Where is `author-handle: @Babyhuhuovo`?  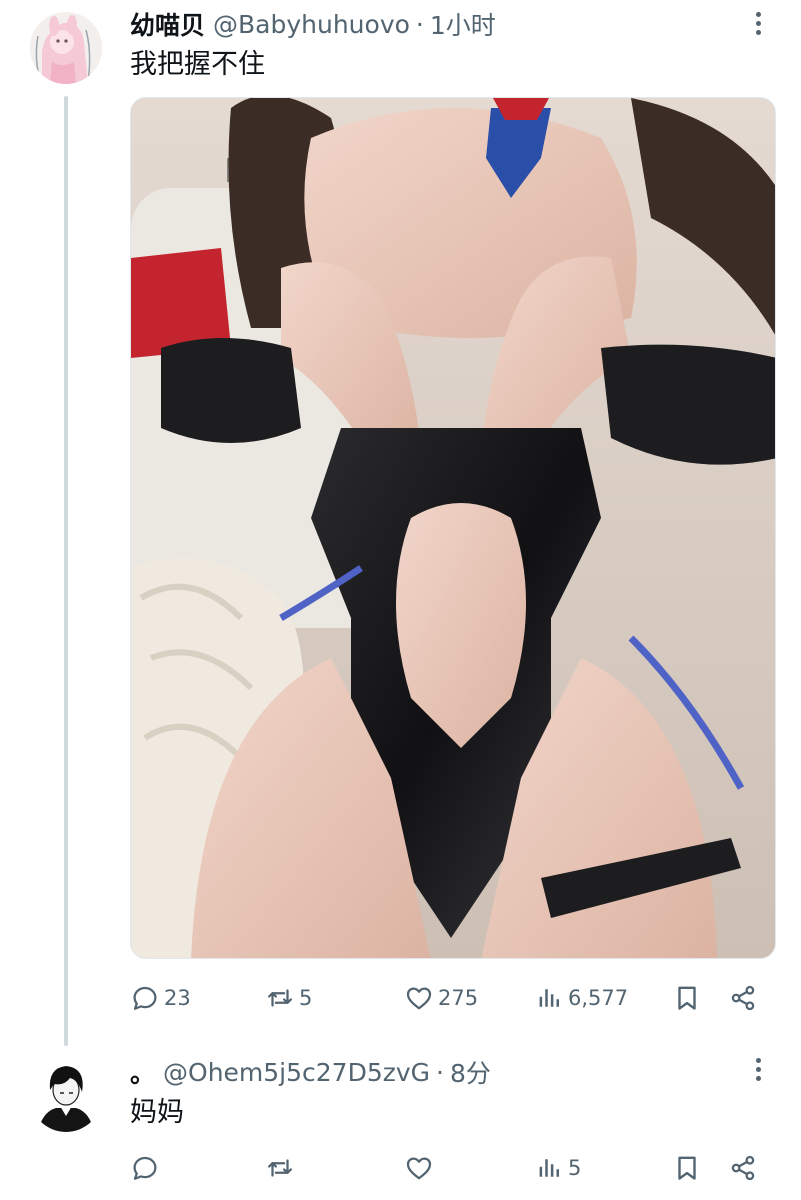
author-handle: @Babyhuhuovo is located at coordinates (311, 24).